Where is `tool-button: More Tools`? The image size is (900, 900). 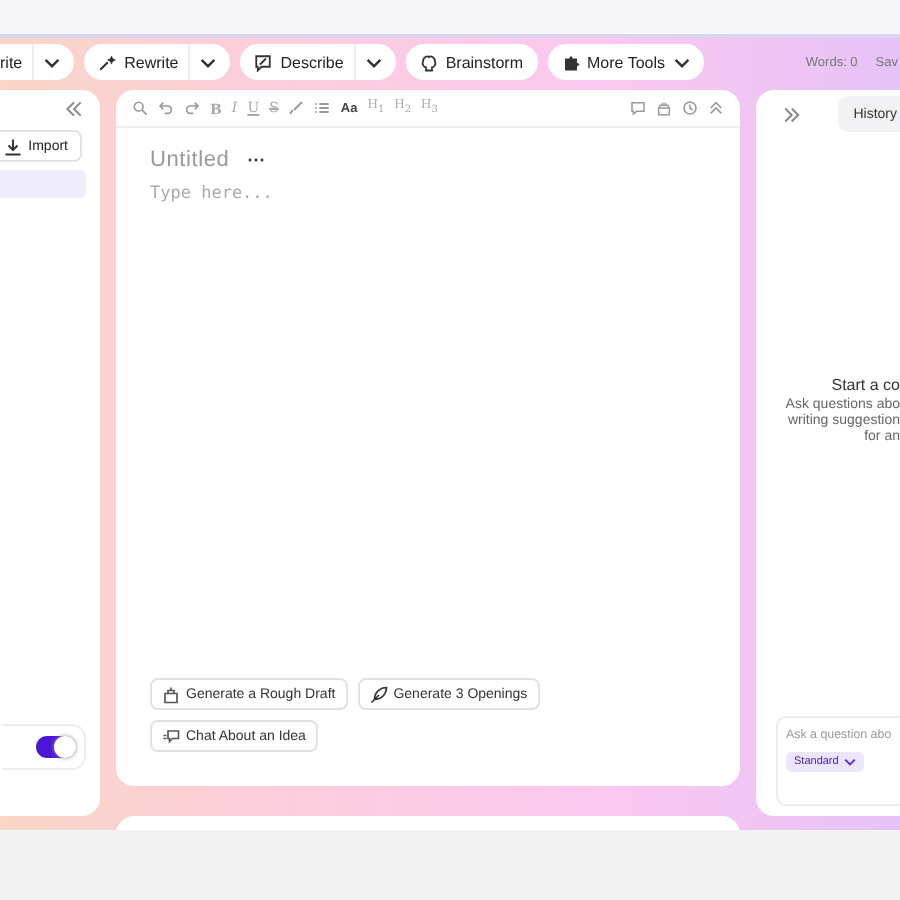 tool-button: More Tools is located at coordinates (625, 62).